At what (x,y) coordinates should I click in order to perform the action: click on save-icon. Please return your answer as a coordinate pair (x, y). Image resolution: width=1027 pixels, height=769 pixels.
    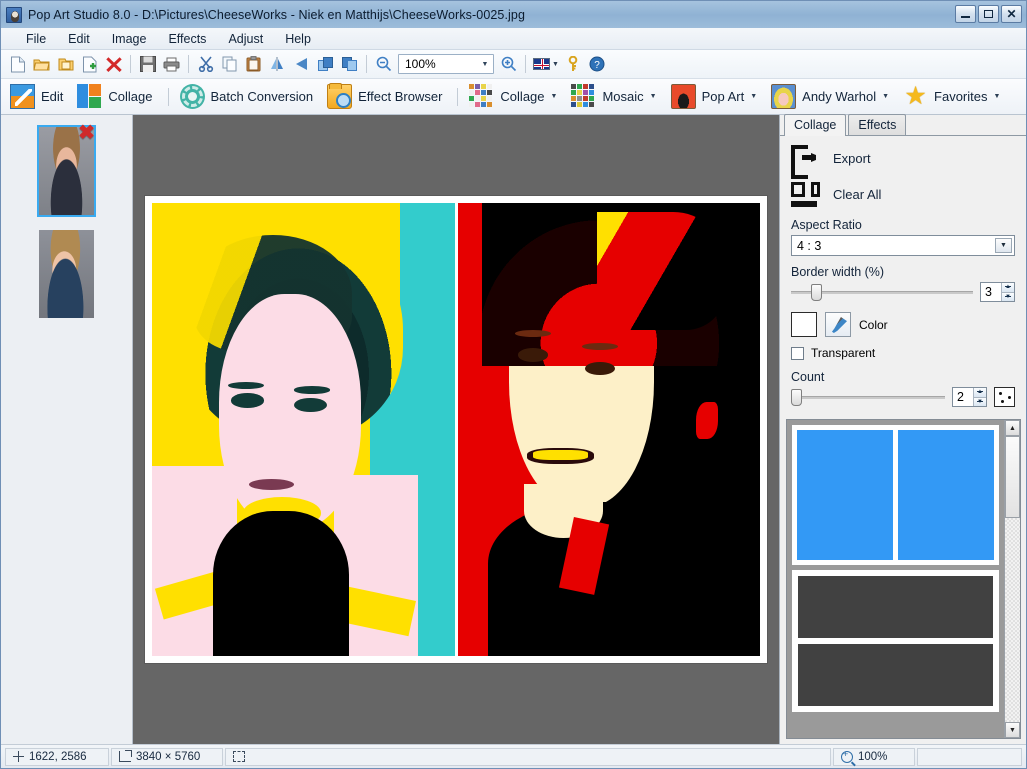
    Looking at the image, I should click on (147, 64).